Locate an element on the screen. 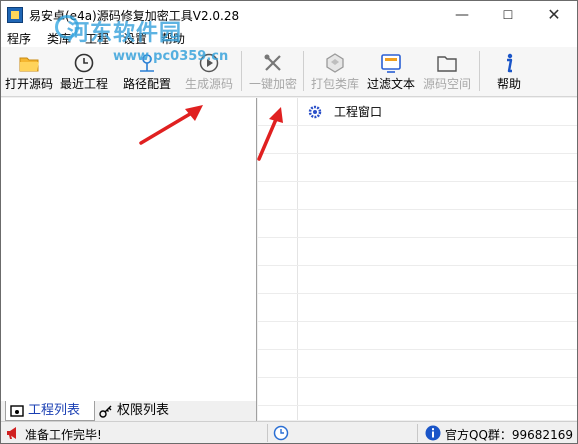  watermark-url: www.pc0359.cn is located at coordinates (171, 56).